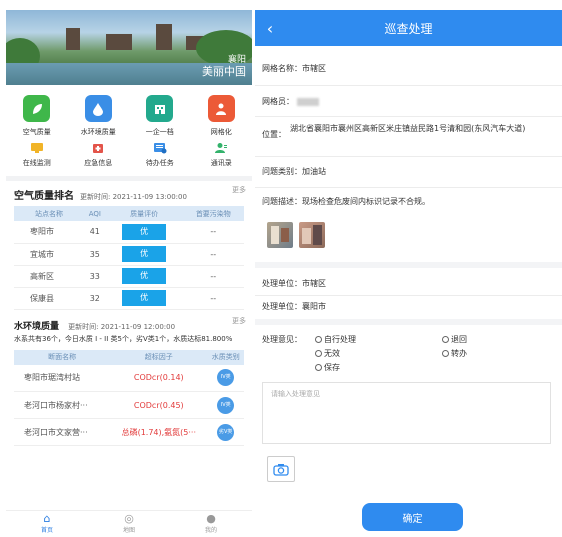  Describe the element at coordinates (239, 190) in the screenshot. I see `air-ranking-more-link: 更多` at that location.